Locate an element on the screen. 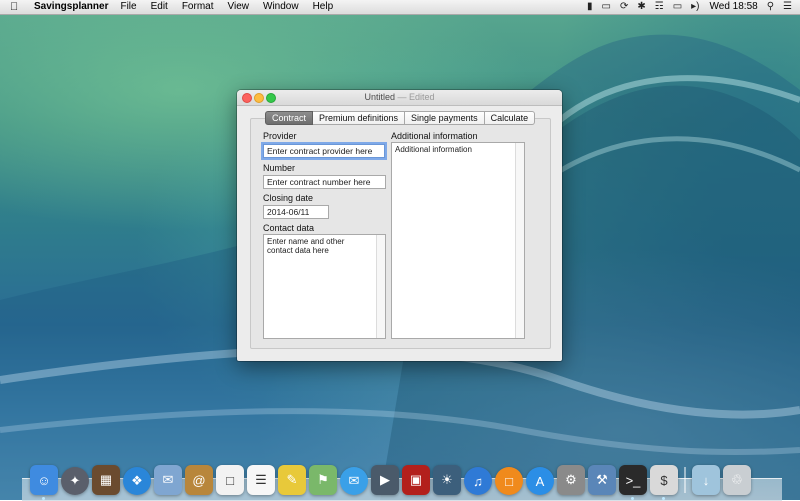 This screenshot has height=501, width=800. window-titlebar: Untitled — Edited is located at coordinates (399, 98).